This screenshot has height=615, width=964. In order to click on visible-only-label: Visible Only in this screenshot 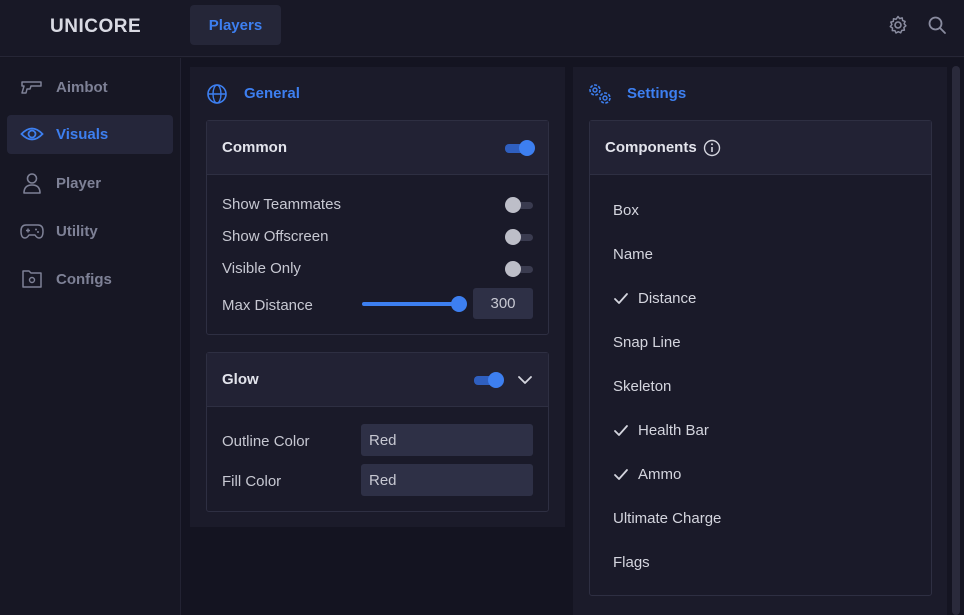, I will do `click(261, 268)`.